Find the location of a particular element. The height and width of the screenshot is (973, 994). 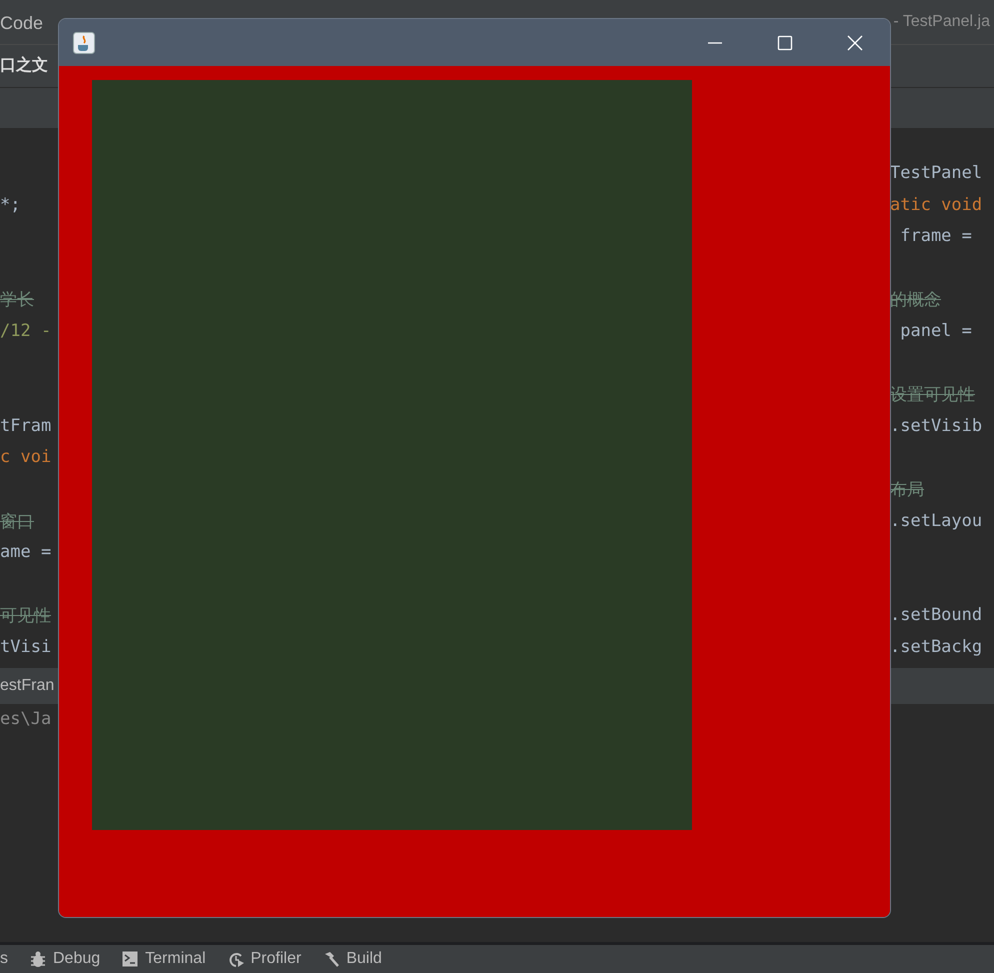

code-line: c voi is located at coordinates (26, 457).